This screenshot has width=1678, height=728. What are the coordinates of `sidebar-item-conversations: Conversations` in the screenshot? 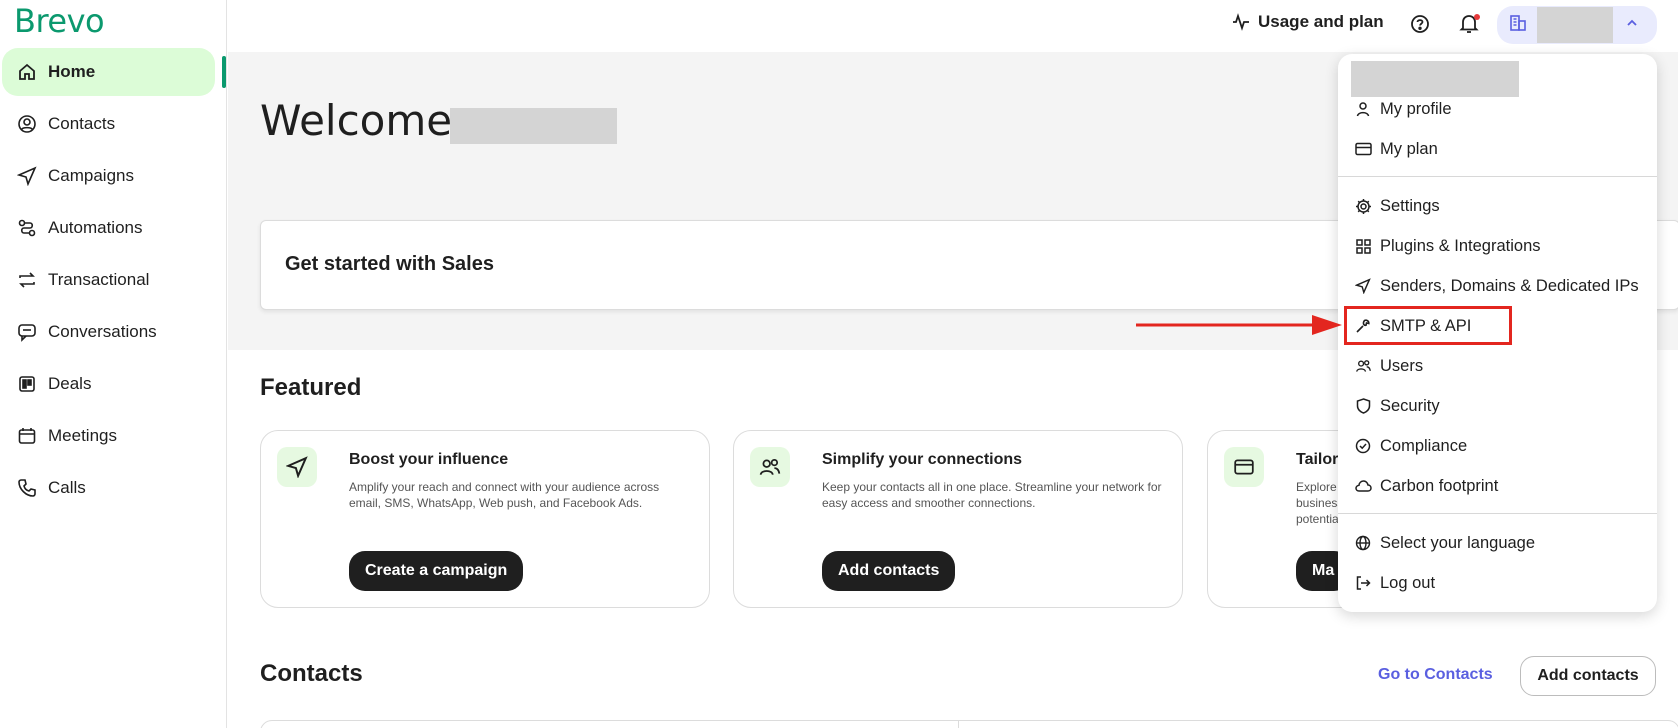 It's located at (108, 332).